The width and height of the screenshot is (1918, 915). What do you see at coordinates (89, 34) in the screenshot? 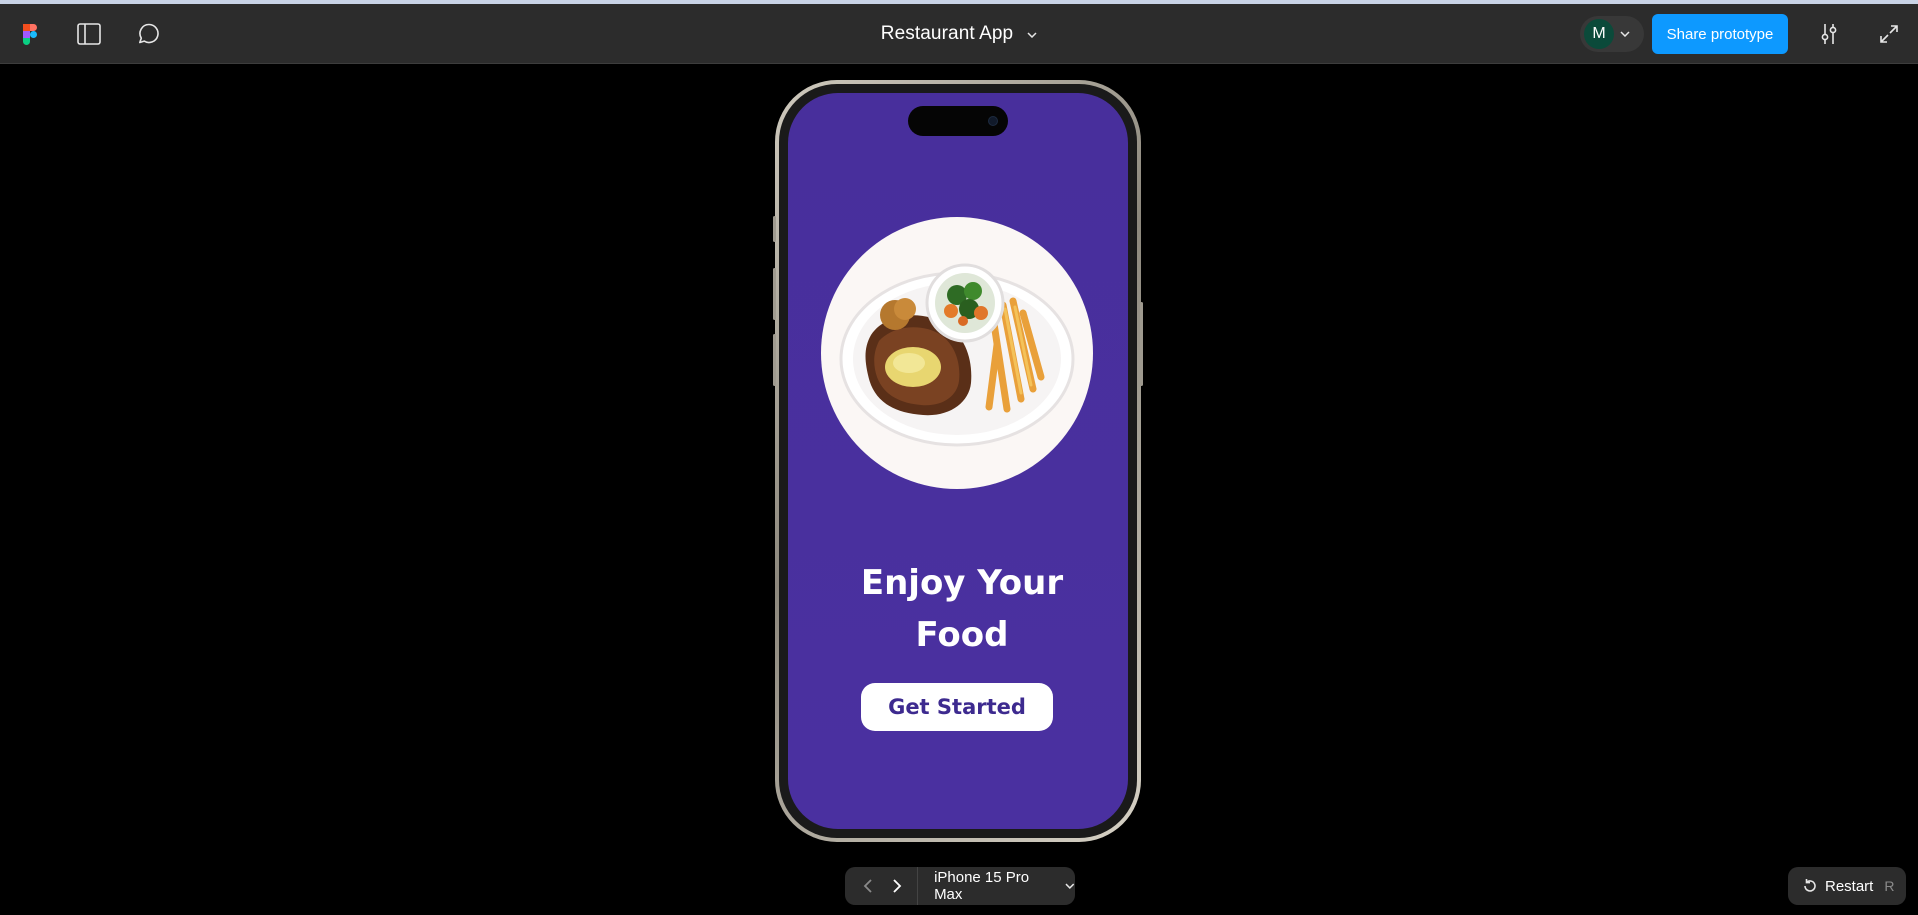
I see `sidebar-panel-icon` at bounding box center [89, 34].